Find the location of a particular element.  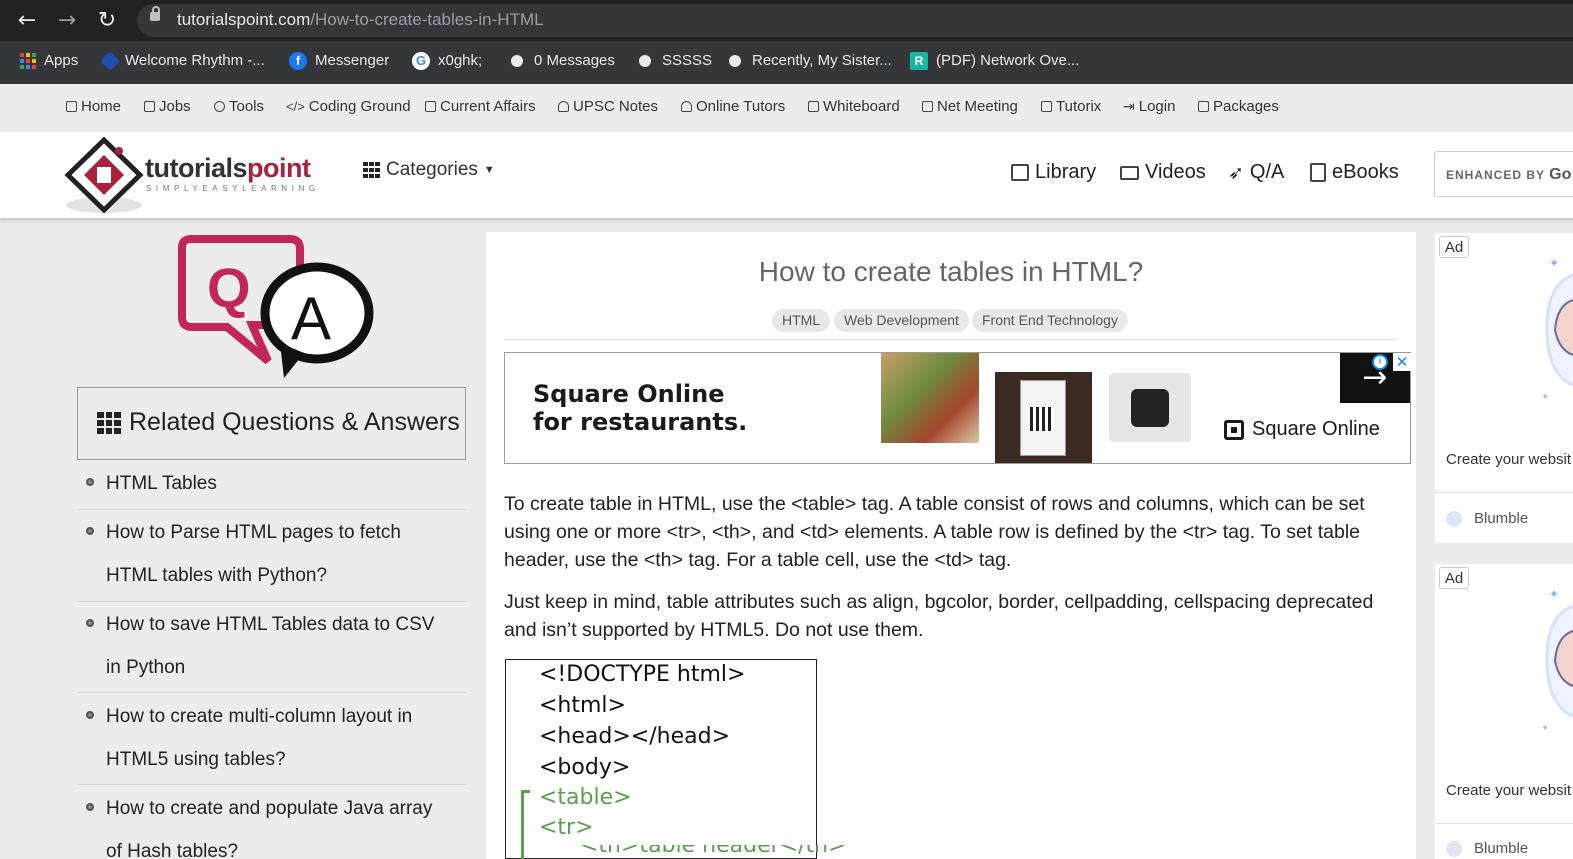

topnav-upsc-notes: UPSC Notes is located at coordinates (608, 106).